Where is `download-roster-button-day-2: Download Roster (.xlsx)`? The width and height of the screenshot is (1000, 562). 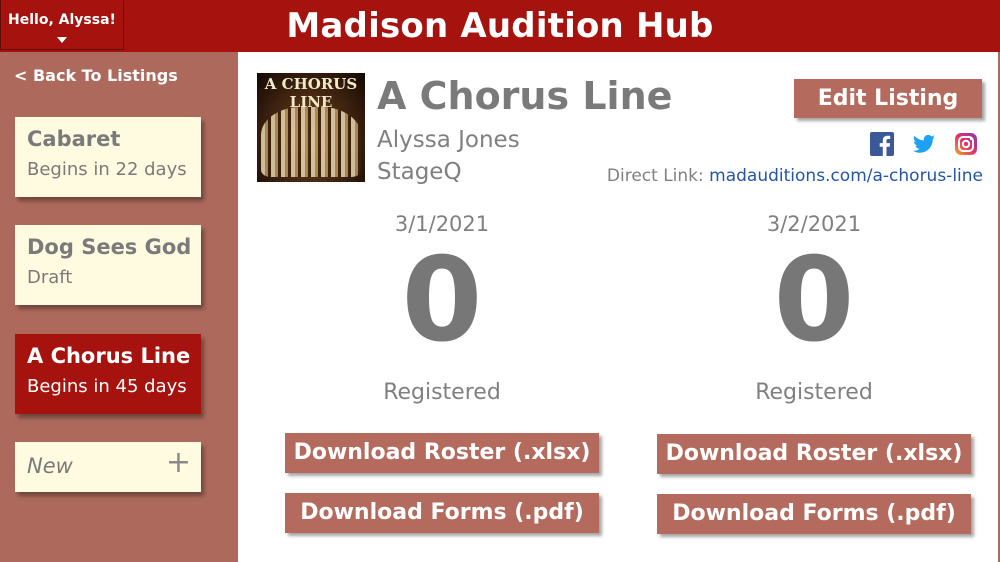 download-roster-button-day-2: Download Roster (.xlsx) is located at coordinates (814, 454).